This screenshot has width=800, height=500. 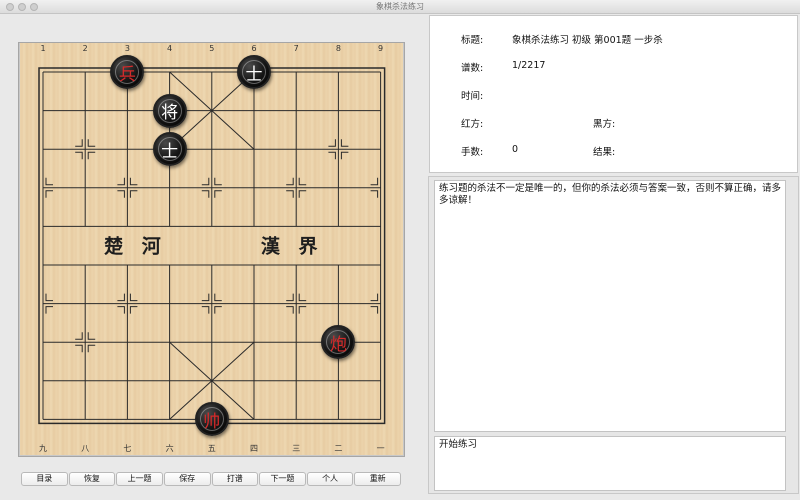 I want to click on move-list-text: 开始练习, so click(x=458, y=444).